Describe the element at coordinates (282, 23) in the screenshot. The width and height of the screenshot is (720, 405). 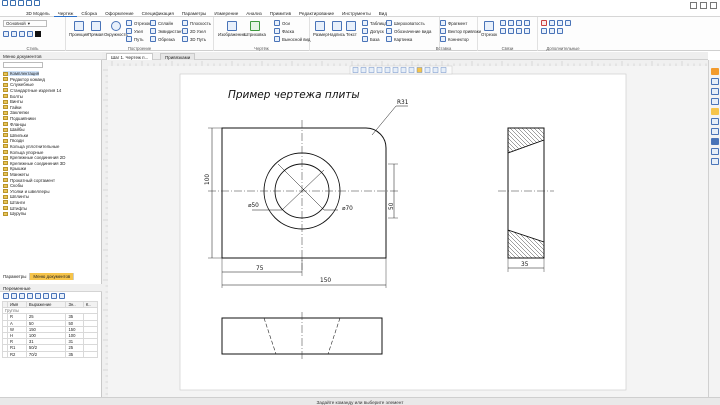
I see `axes-item: Оси` at that location.